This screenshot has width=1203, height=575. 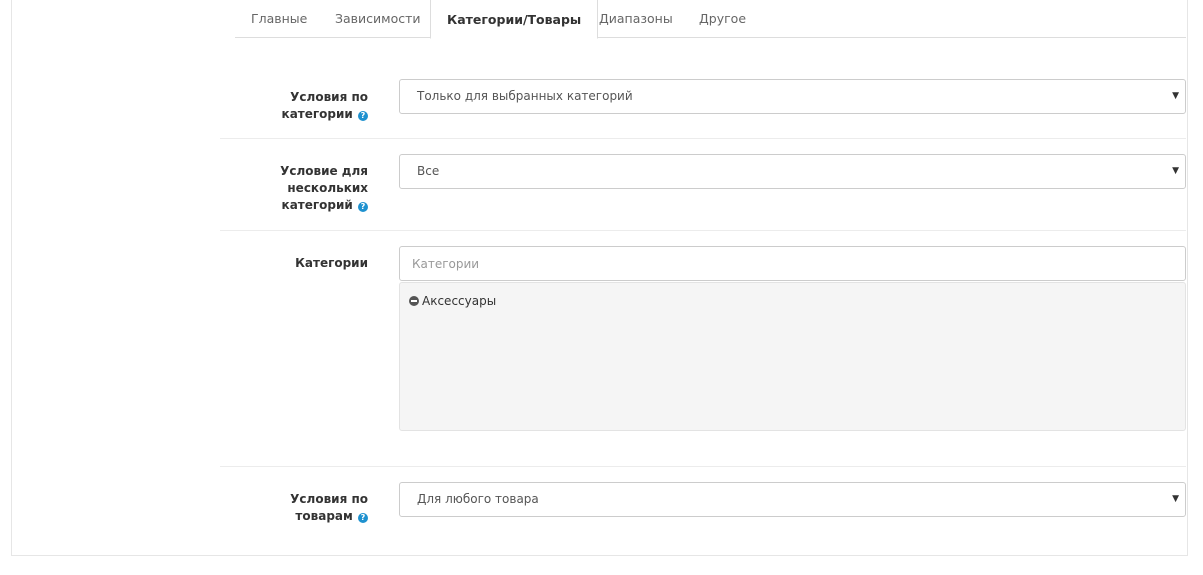 I want to click on category-condition-select: Только для выбранных категорий ▼, so click(x=792, y=96).